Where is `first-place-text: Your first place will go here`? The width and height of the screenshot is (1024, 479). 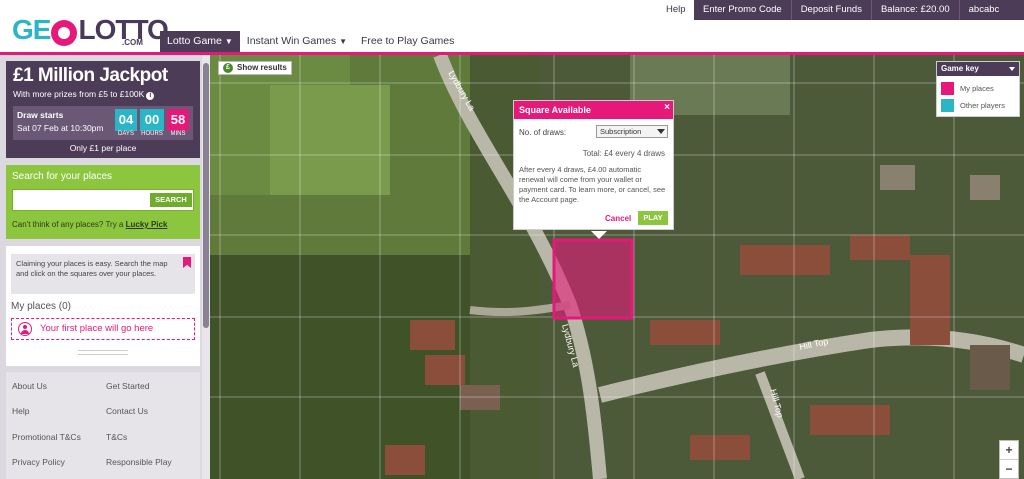 first-place-text: Your first place will go here is located at coordinates (97, 328).